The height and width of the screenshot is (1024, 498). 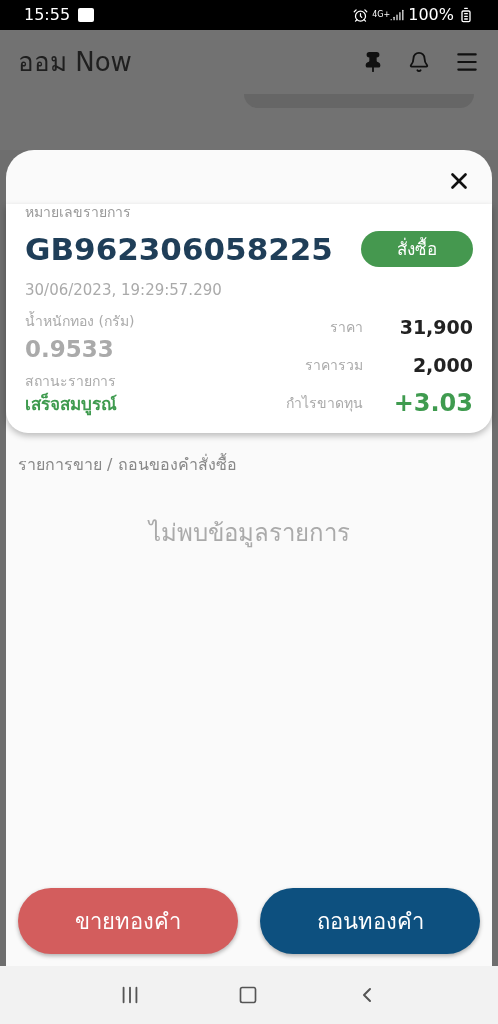 I want to click on detail-value: 2,000, so click(x=442, y=365).